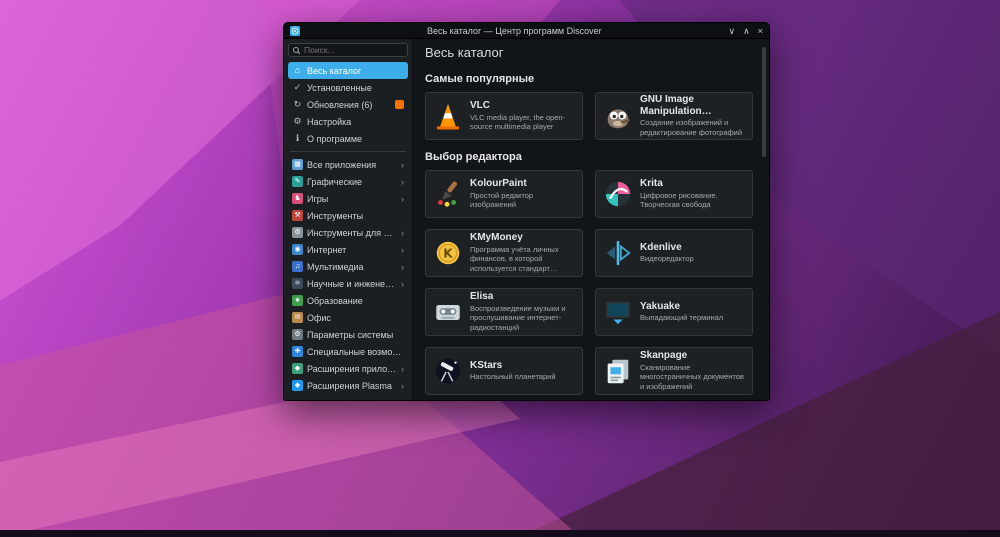  I want to click on section-title-popular: Самые популярные, so click(480, 79).